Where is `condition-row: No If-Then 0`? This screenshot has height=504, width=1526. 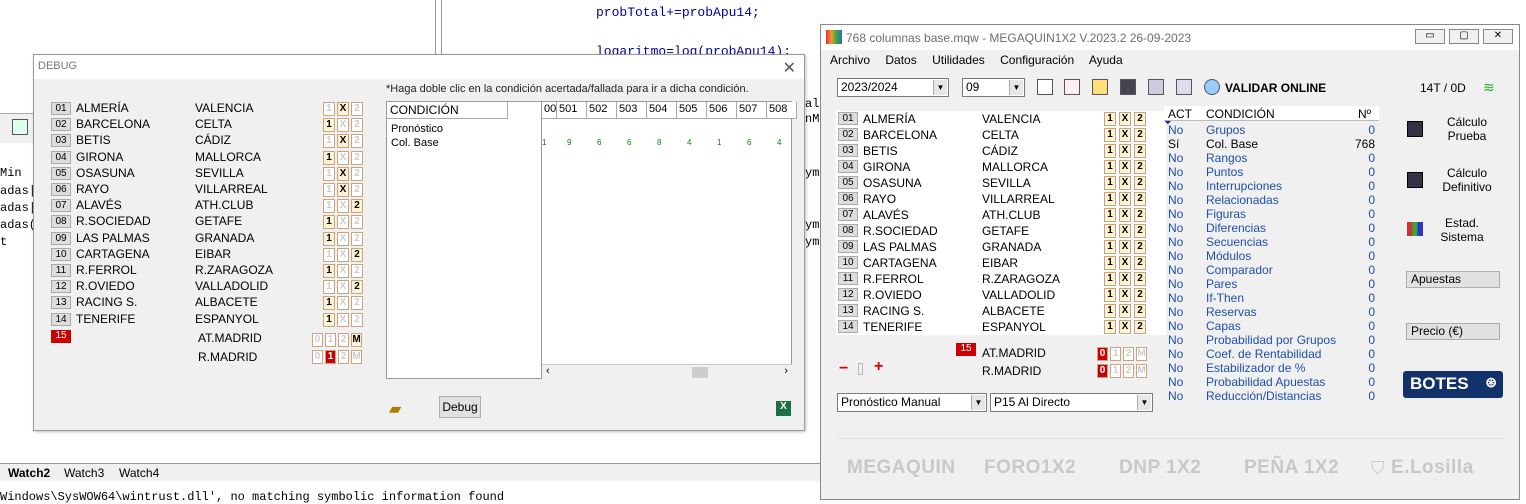
condition-row: No If-Then 0 is located at coordinates (1271, 298).